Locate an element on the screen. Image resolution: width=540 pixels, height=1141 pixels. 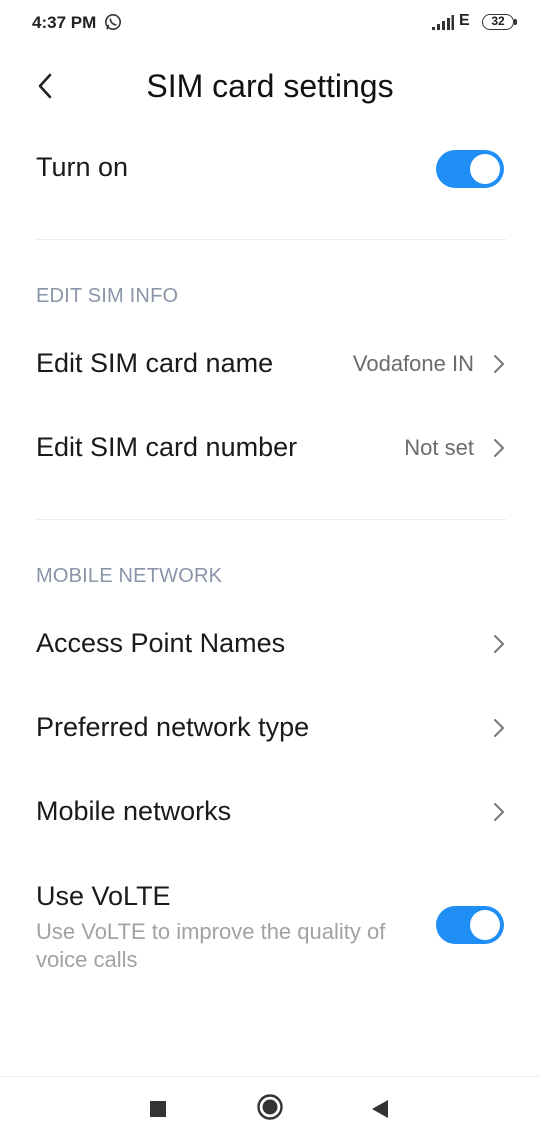
preferred-network-type-label: Preferred network type is located at coordinates (173, 727).